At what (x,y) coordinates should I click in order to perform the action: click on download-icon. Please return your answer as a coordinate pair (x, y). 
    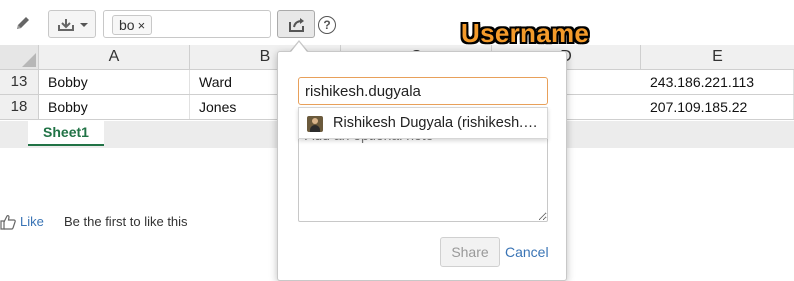
    Looking at the image, I should click on (73, 25).